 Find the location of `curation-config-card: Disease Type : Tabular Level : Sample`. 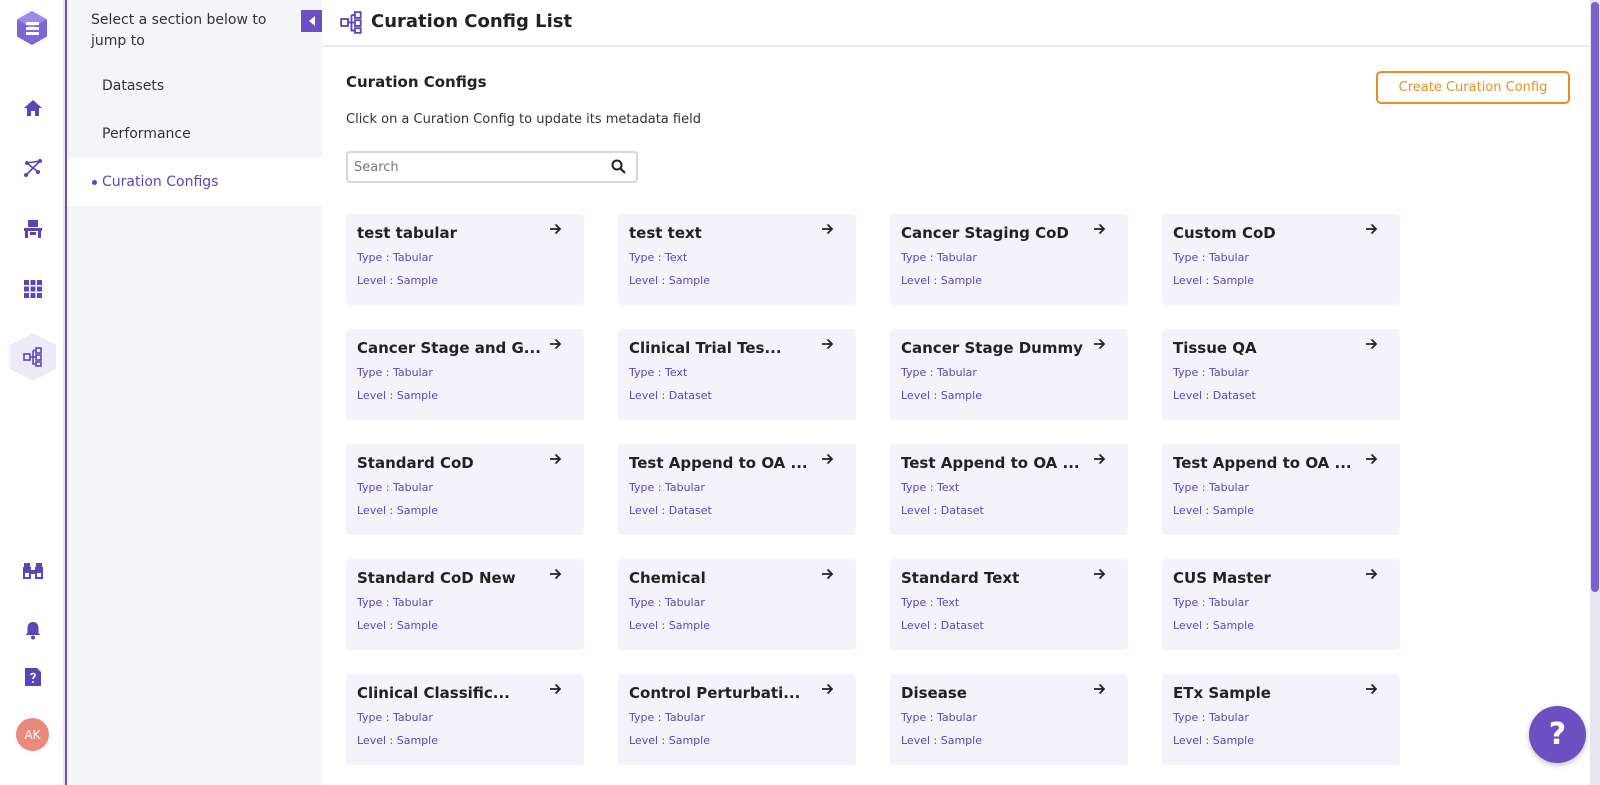

curation-config-card: Disease Type : Tabular Level : Sample is located at coordinates (1009, 719).